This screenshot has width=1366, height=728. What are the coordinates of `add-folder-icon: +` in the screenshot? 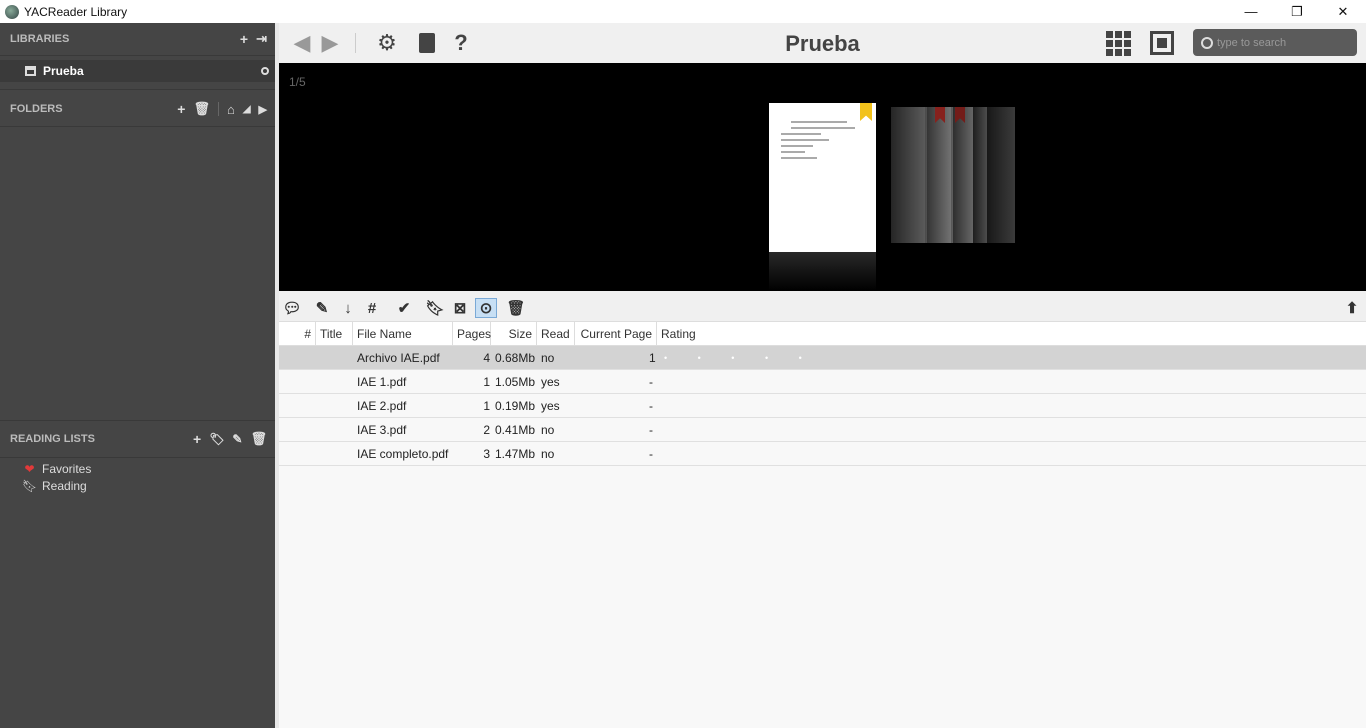 It's located at (181, 109).